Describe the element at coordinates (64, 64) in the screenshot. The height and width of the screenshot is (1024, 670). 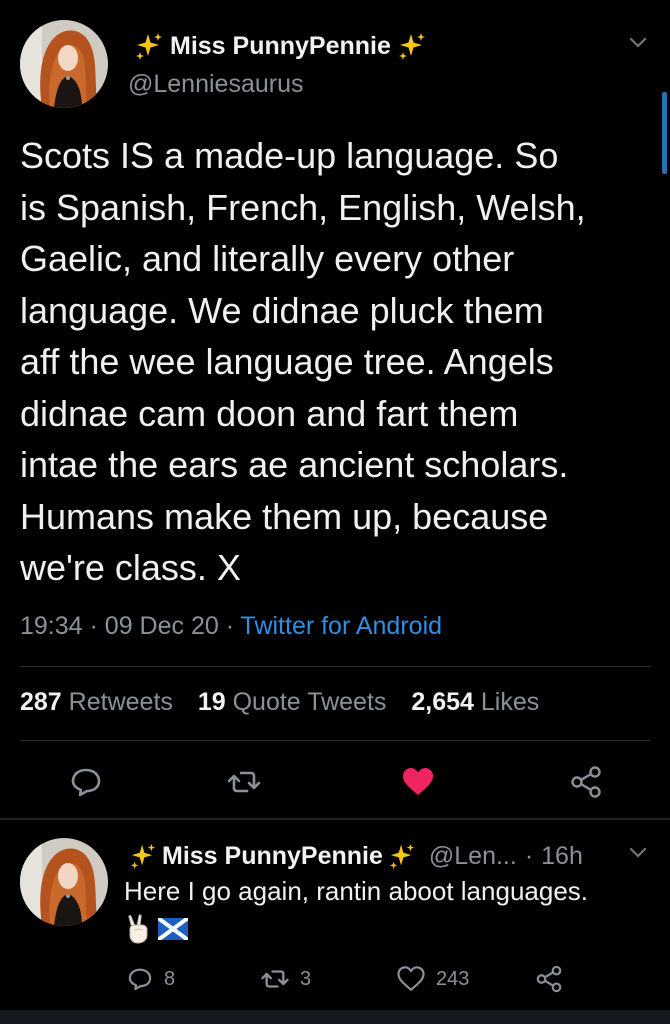
I see `avatar` at that location.